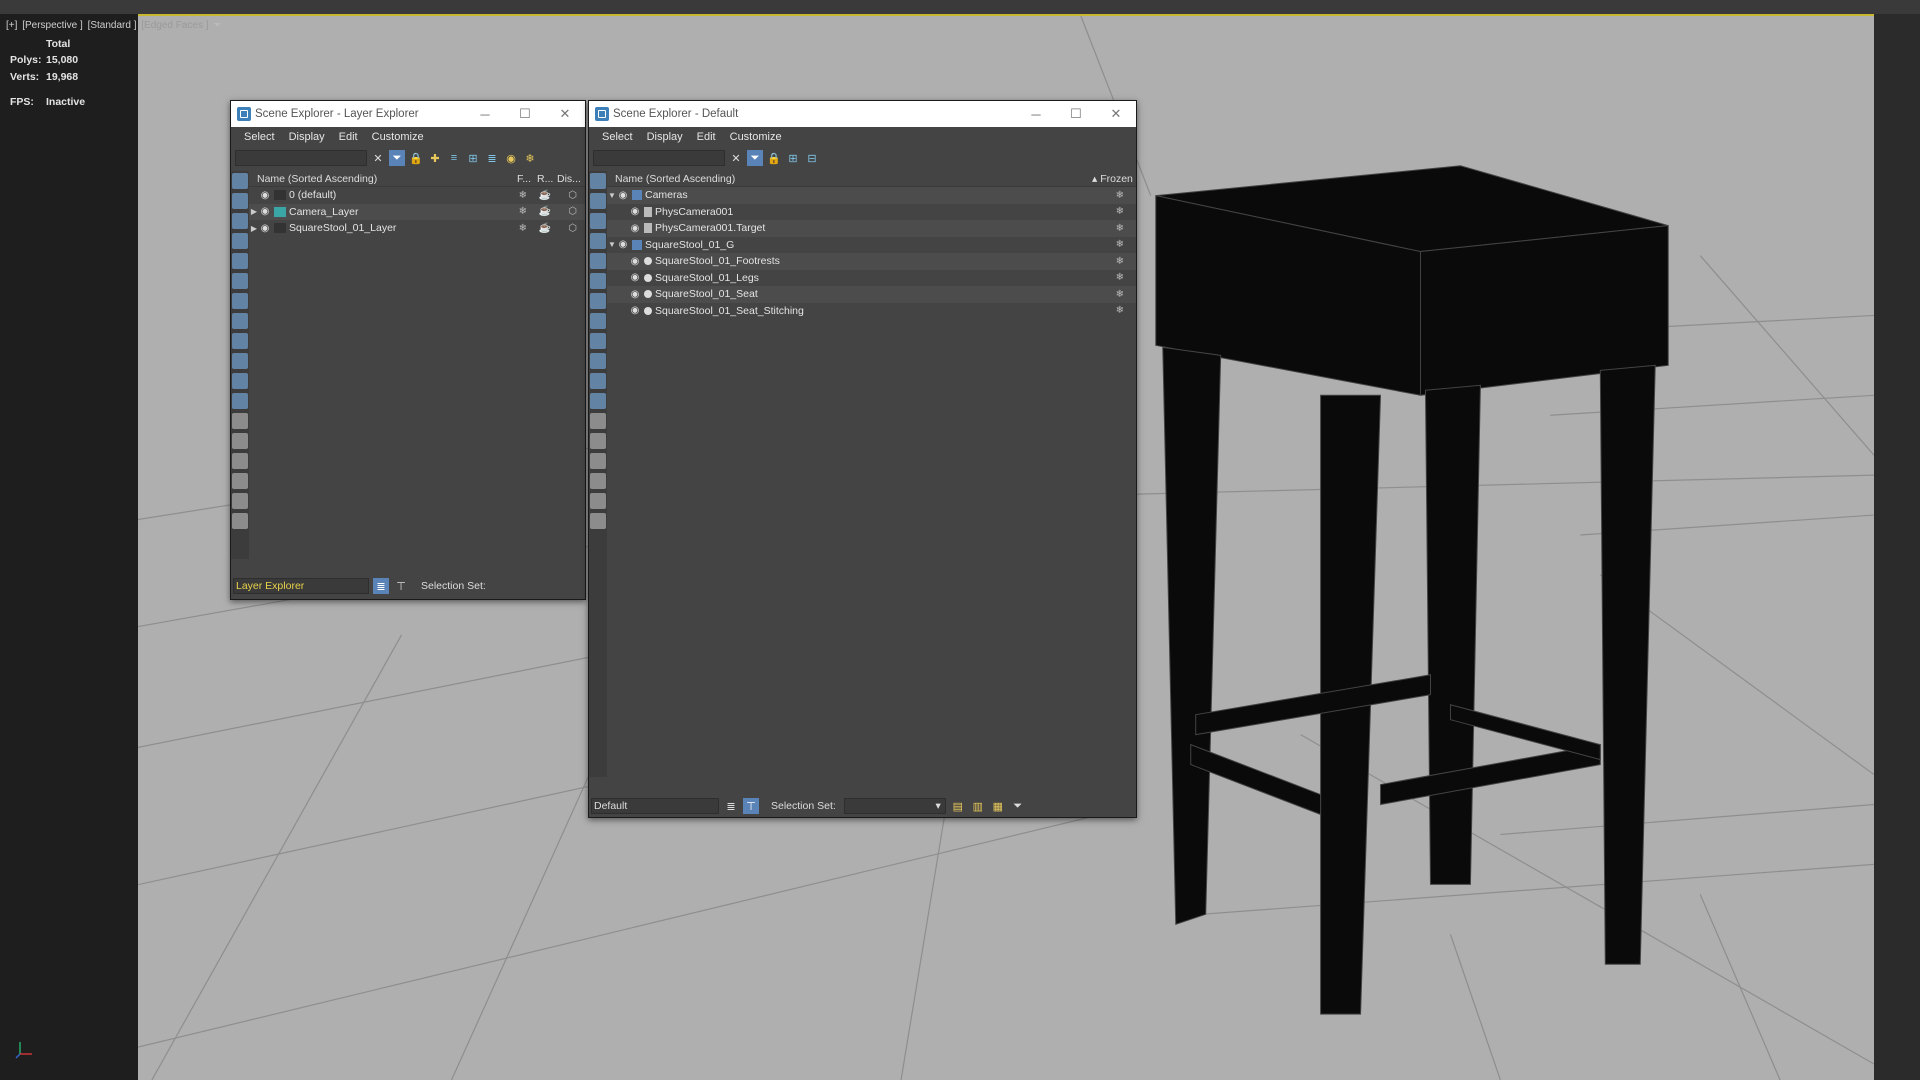  Describe the element at coordinates (217, 25) in the screenshot. I see `filter-icon: ⏷` at that location.